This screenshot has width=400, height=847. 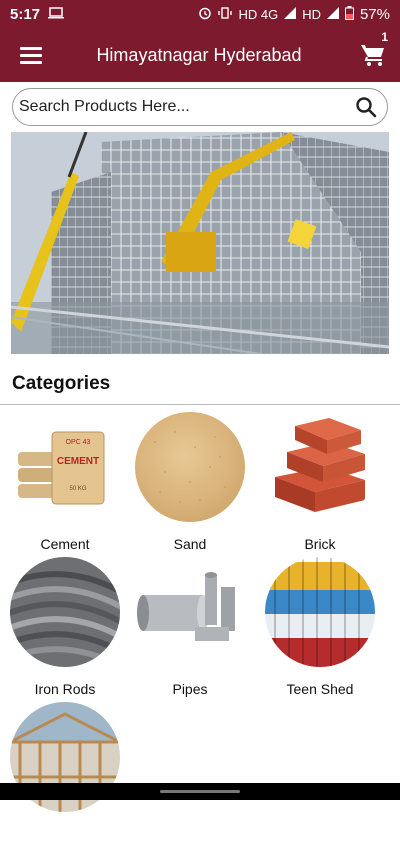 What do you see at coordinates (320, 612) in the screenshot?
I see `teen-shed-image` at bounding box center [320, 612].